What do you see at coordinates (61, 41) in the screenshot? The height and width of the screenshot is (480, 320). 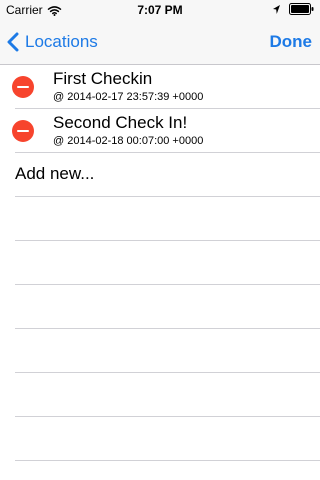 I see `back-button-label: Locations` at bounding box center [61, 41].